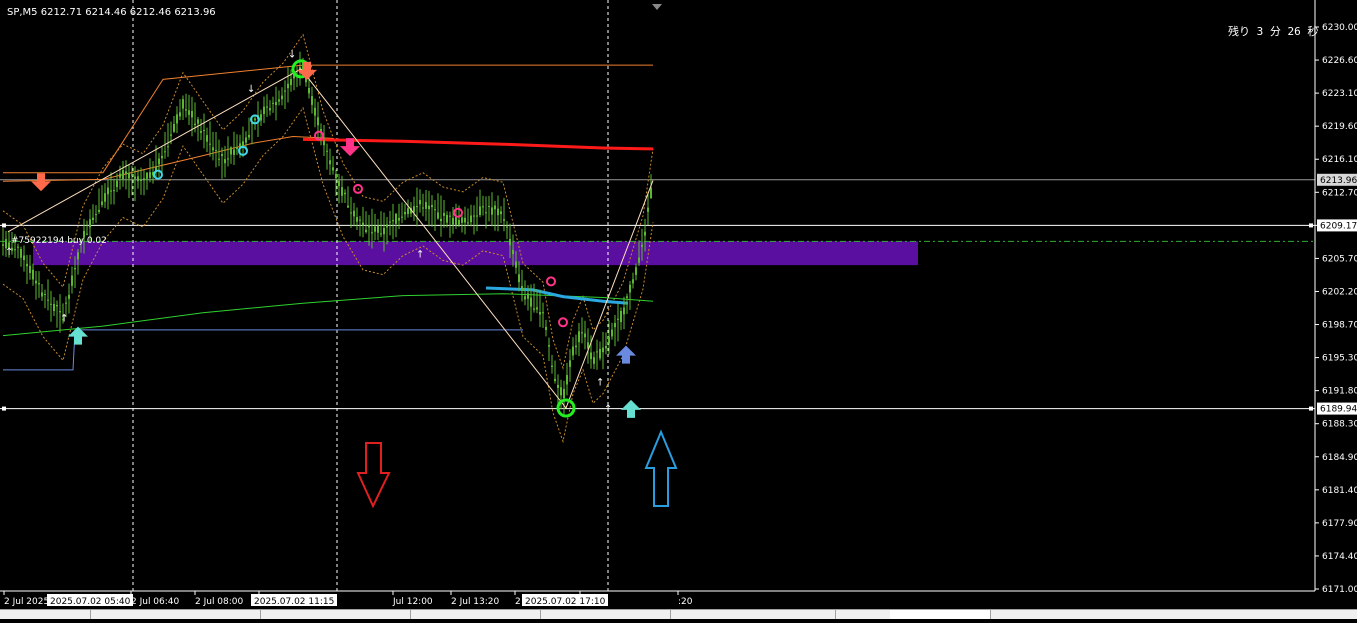 This screenshot has width=1357, height=623. Describe the element at coordinates (90, 602) in the screenshot. I see `crosshair-time-label: 2025.07.02 05:40` at that location.